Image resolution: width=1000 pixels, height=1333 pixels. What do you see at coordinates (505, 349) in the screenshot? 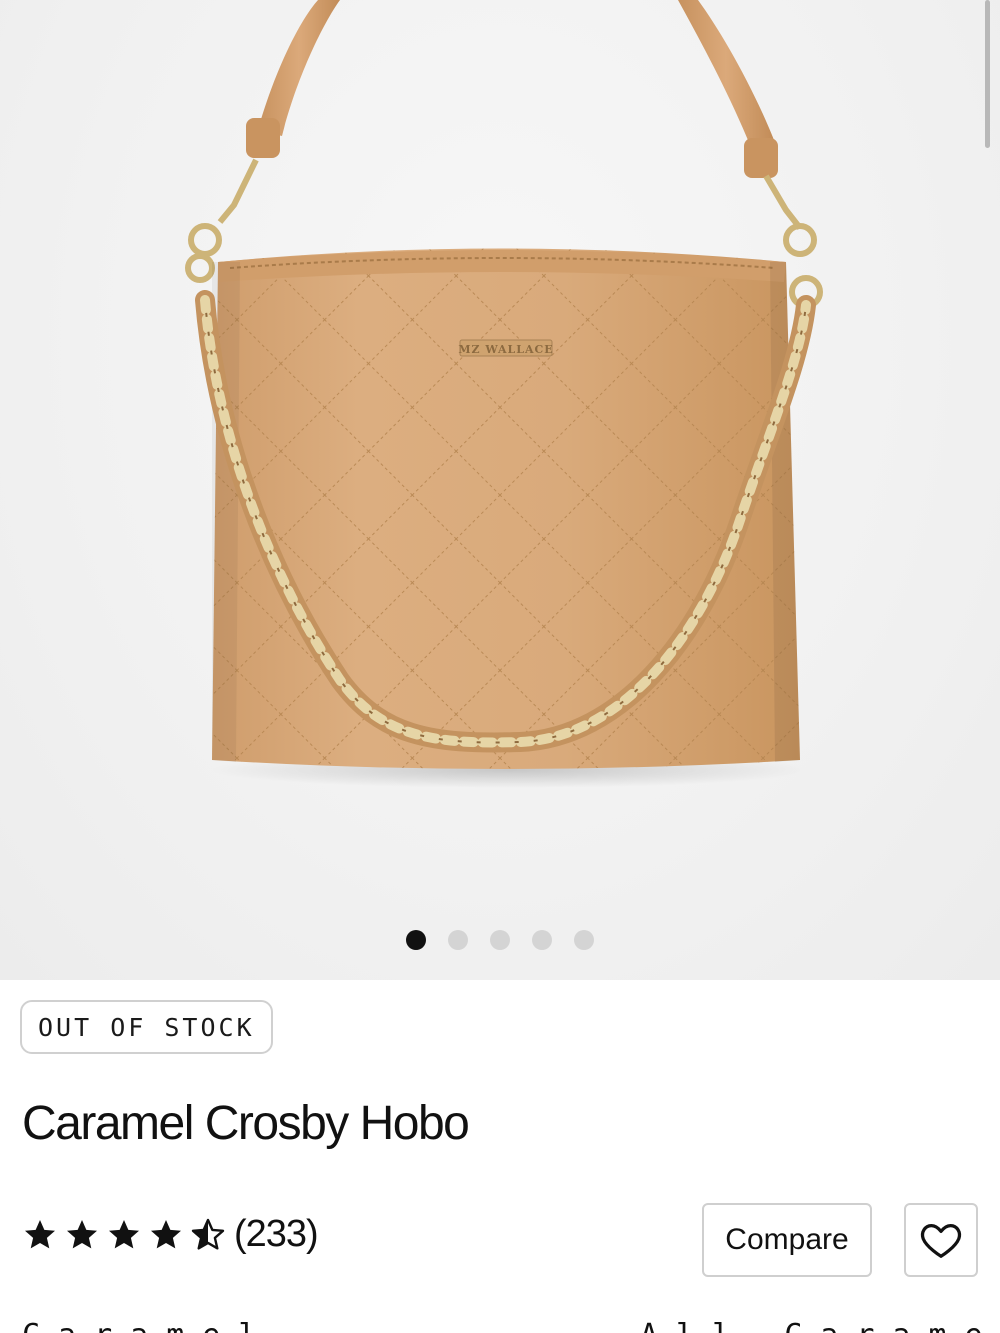
I see `svg-text: MZ WALLACE` at bounding box center [505, 349].